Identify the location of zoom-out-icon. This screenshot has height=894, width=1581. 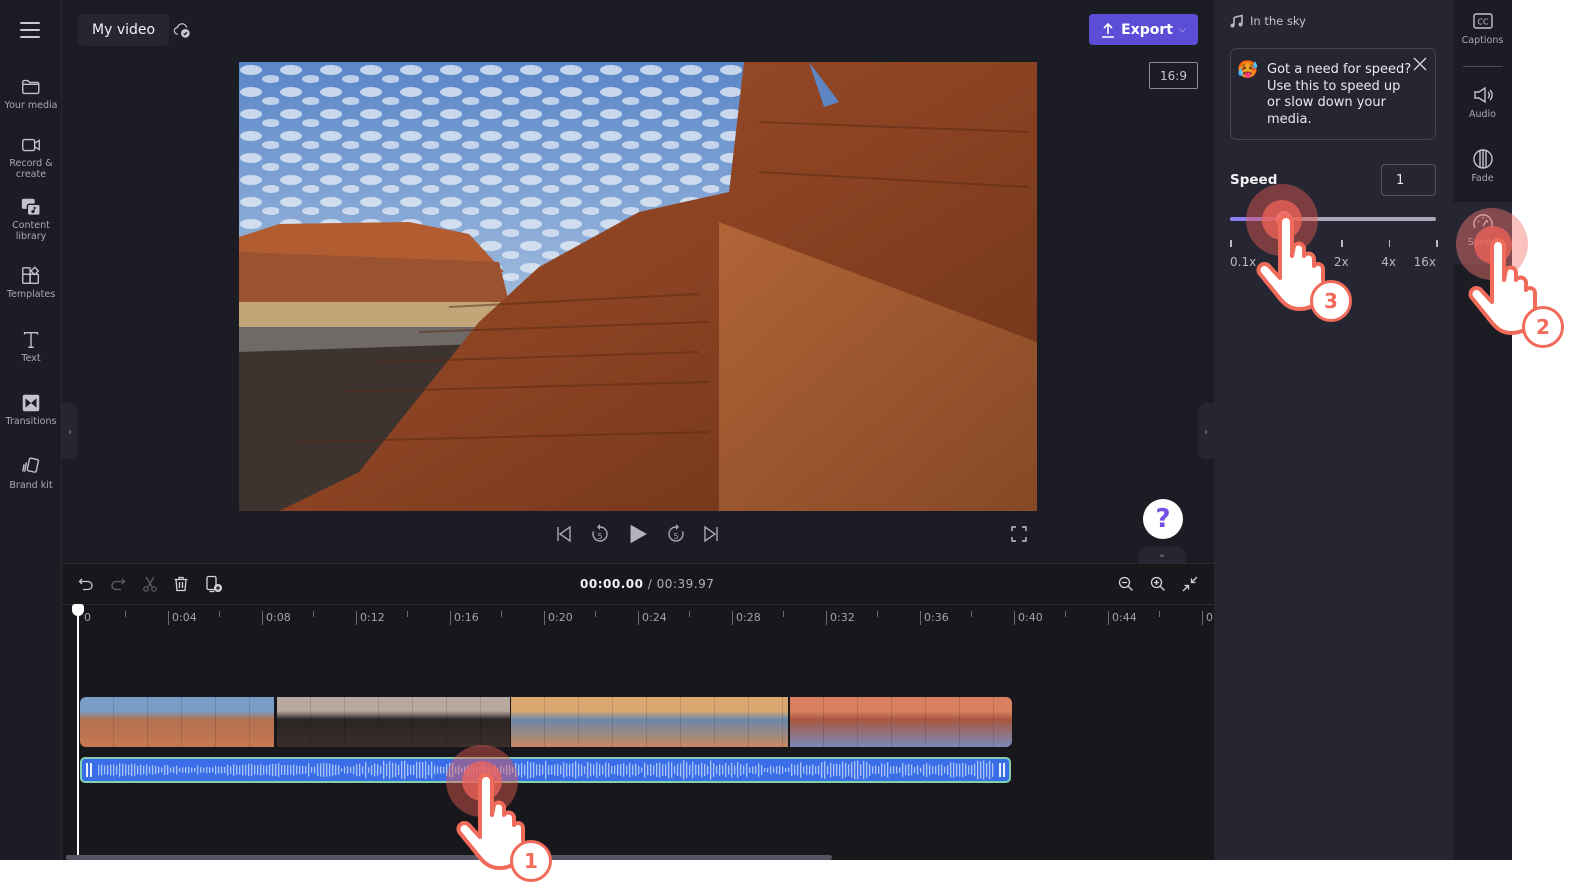
(1125, 583).